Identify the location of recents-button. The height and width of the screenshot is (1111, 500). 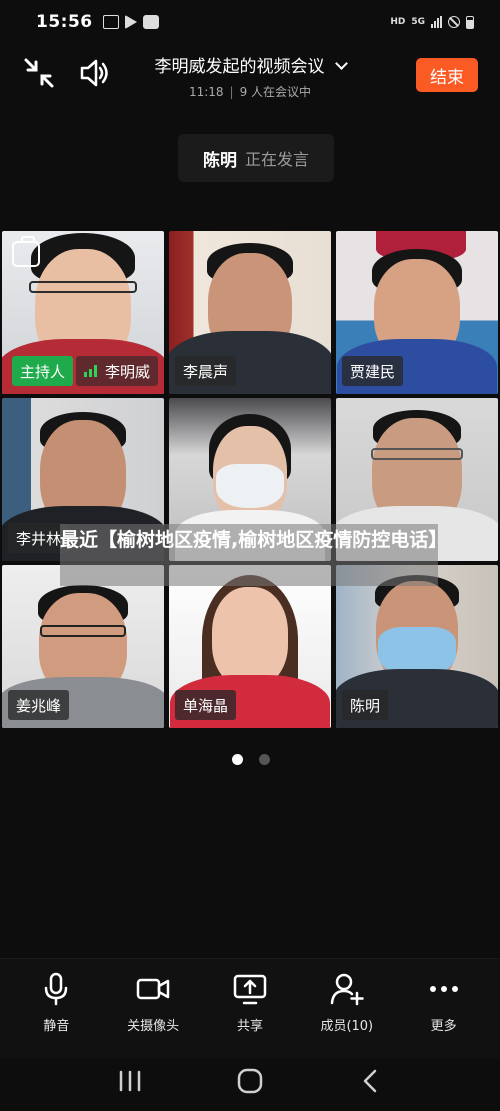
(130, 1081).